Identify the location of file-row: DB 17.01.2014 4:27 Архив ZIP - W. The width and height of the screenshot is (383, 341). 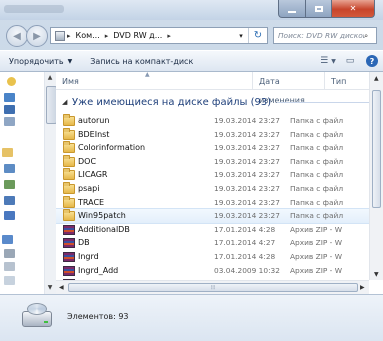
(215, 243).